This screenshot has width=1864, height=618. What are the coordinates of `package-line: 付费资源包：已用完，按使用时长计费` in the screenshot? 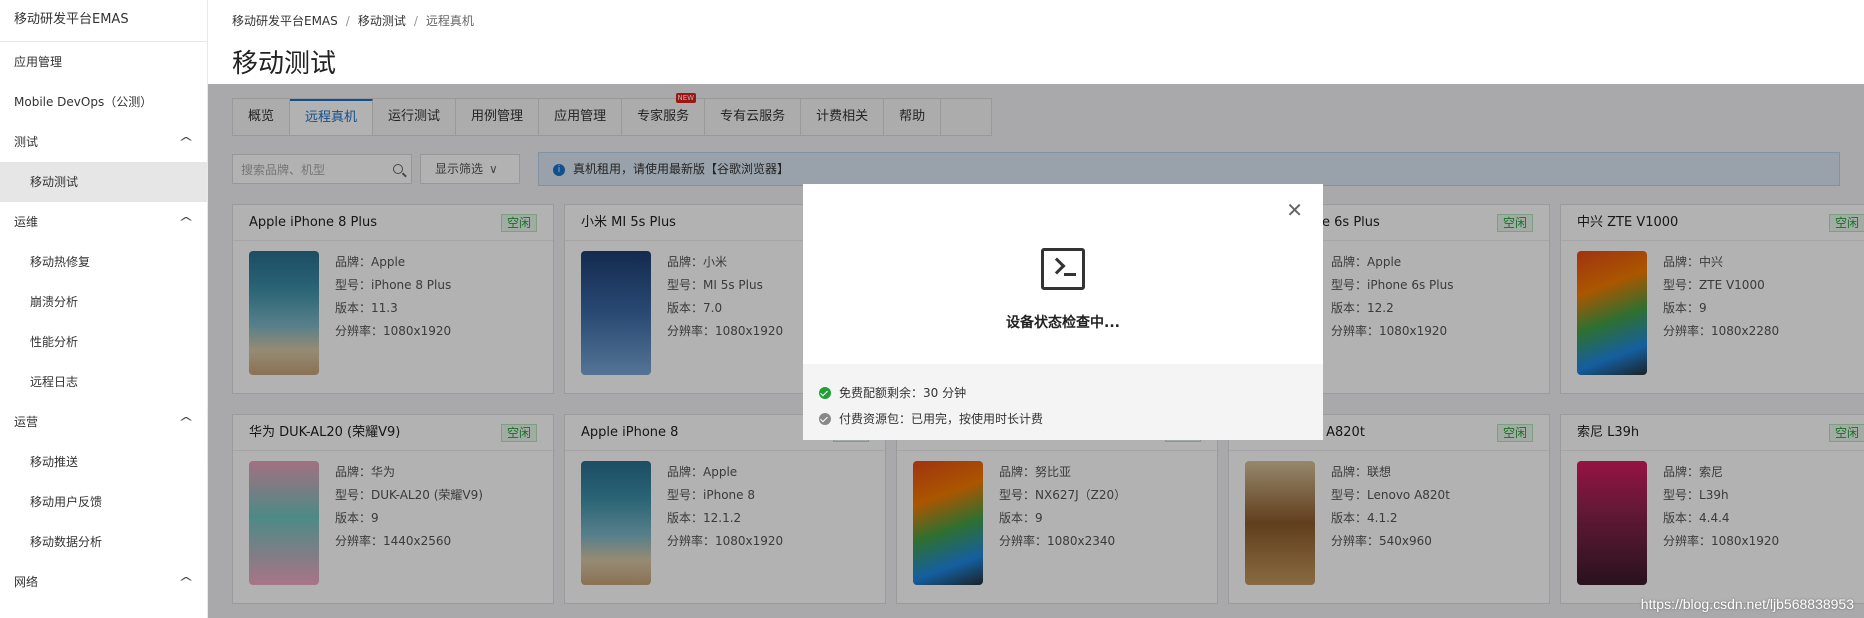 It's located at (1063, 419).